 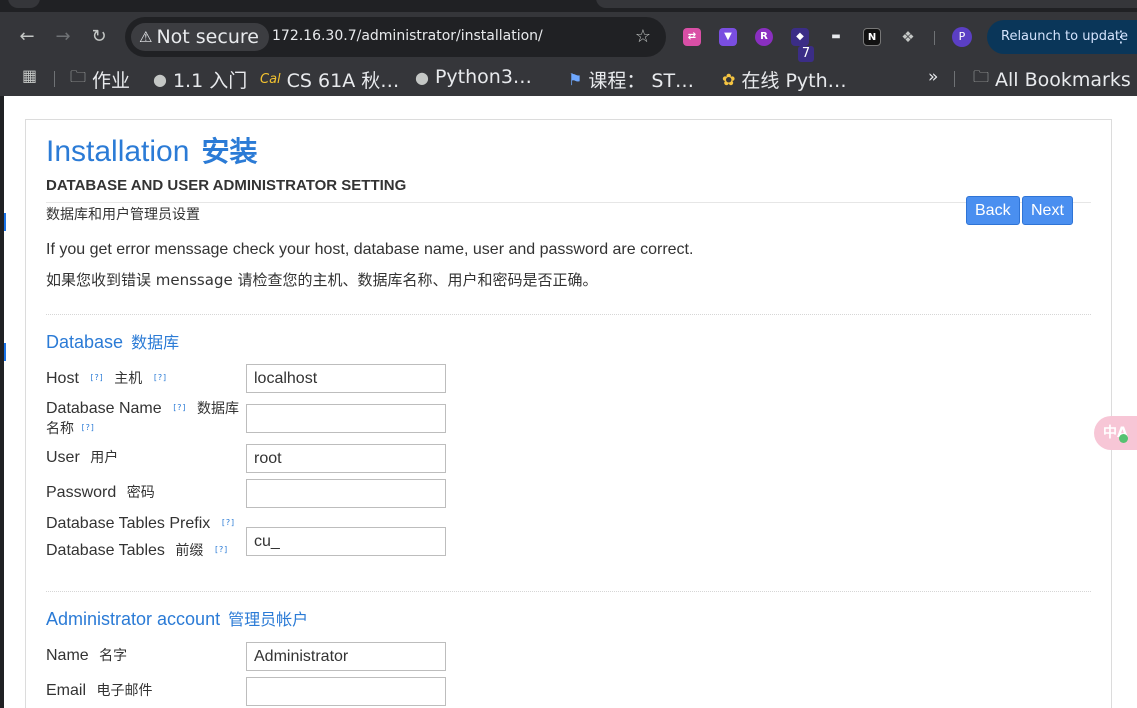 I want to click on user-label: User 用户, so click(x=82, y=458).